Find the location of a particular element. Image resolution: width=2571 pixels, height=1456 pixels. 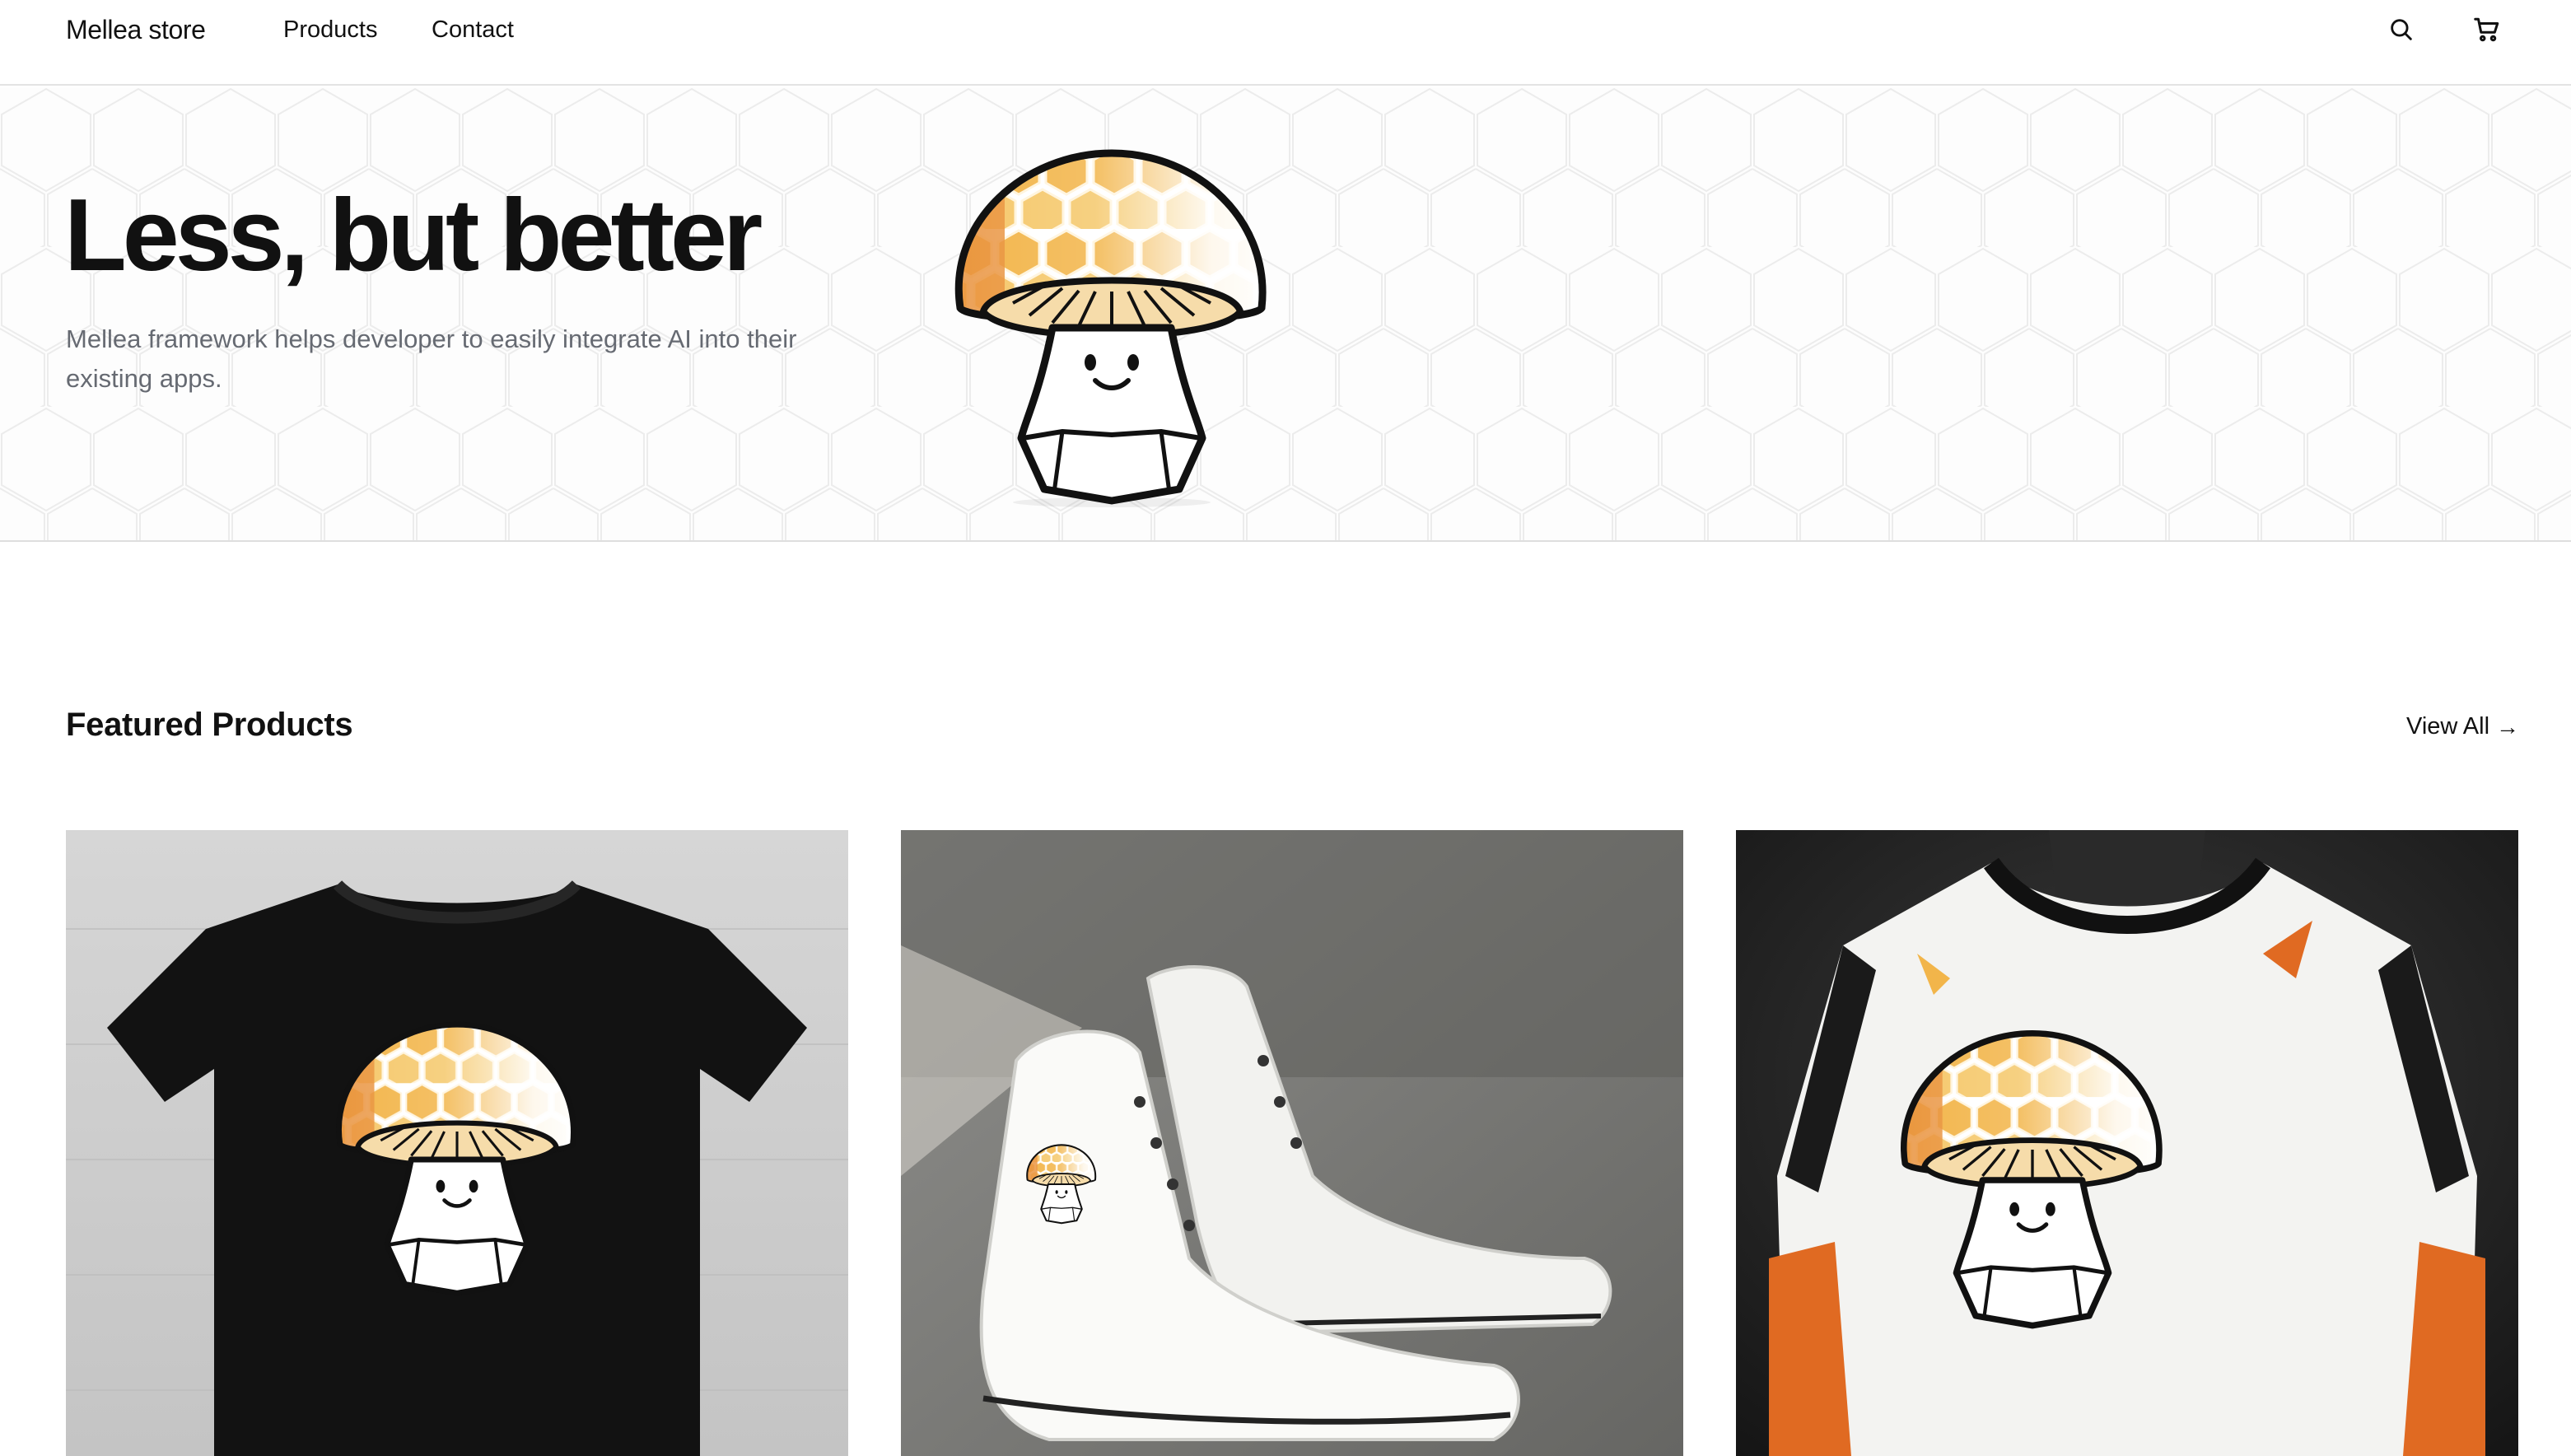

featured-products-heading: Featured Products is located at coordinates (209, 725).